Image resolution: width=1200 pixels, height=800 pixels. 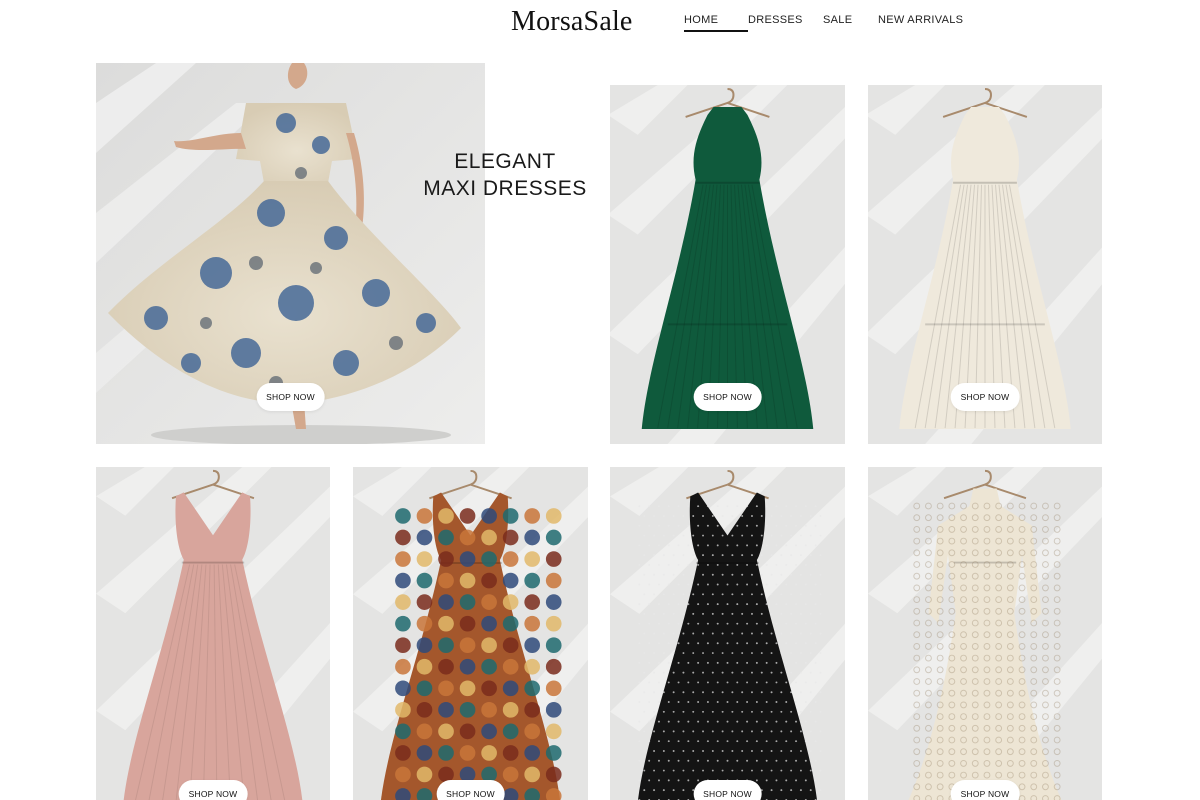 I want to click on hero-title-line-2: MAXI DRESSES, so click(x=505, y=188).